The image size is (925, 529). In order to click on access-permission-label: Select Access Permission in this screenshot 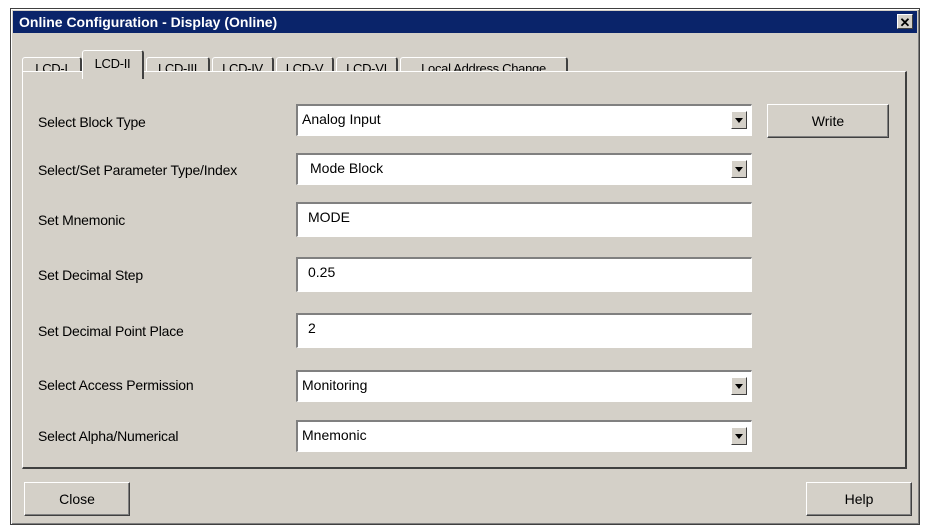, I will do `click(116, 385)`.